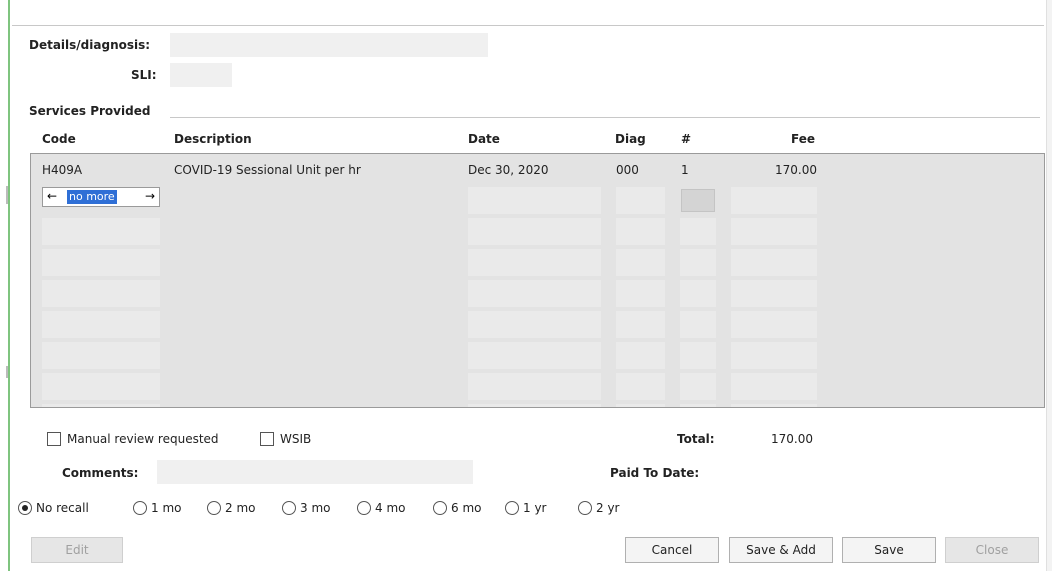 The width and height of the screenshot is (1052, 571). I want to click on column-header-code: Code, so click(59, 139).